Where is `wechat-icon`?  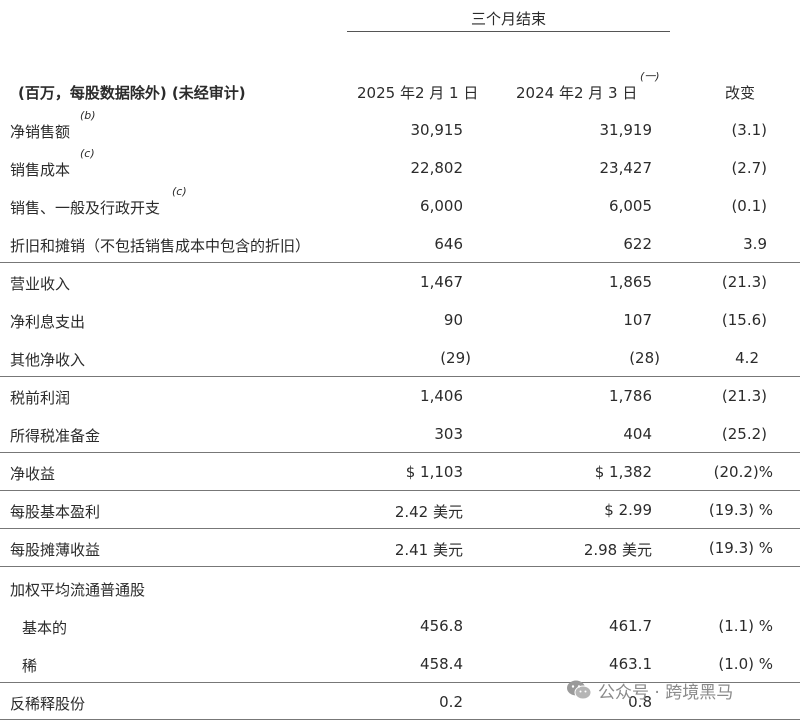 wechat-icon is located at coordinates (579, 690).